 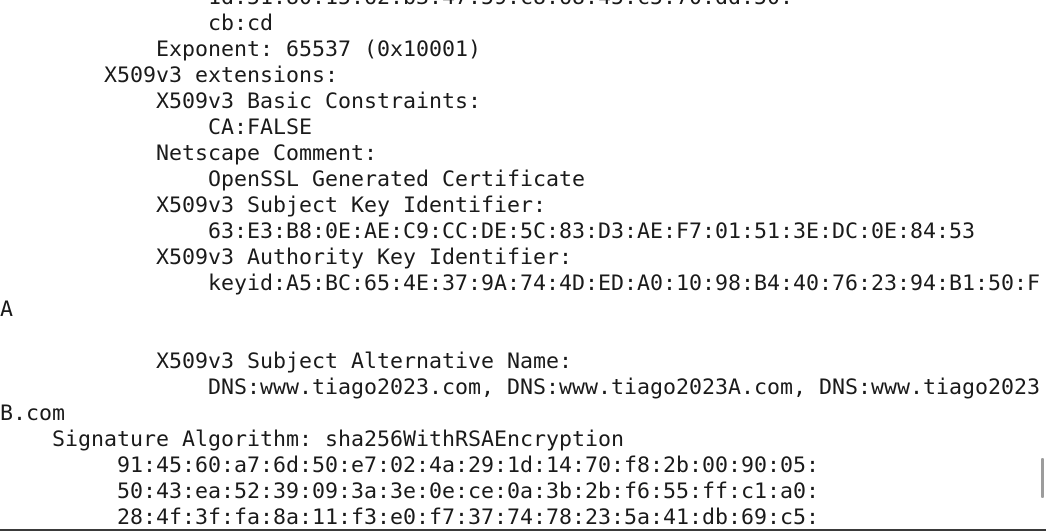 What do you see at coordinates (241, 49) in the screenshot?
I see `terminal-line: Exponent: 65537 (0x10001)` at bounding box center [241, 49].